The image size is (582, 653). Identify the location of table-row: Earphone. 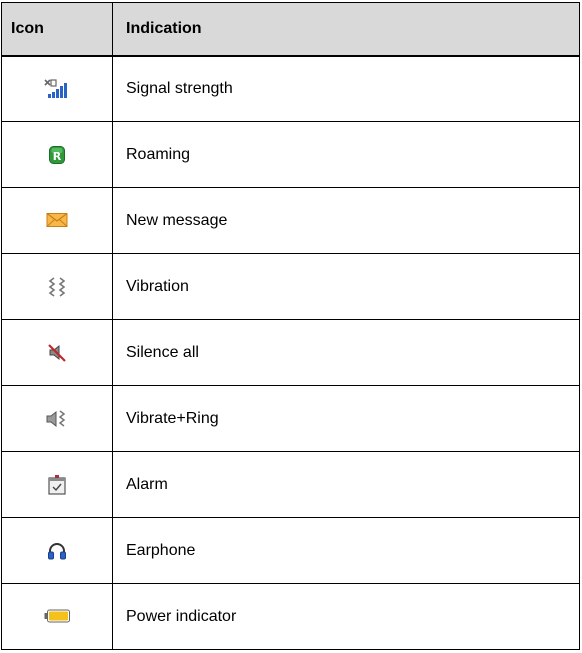
(290, 550).